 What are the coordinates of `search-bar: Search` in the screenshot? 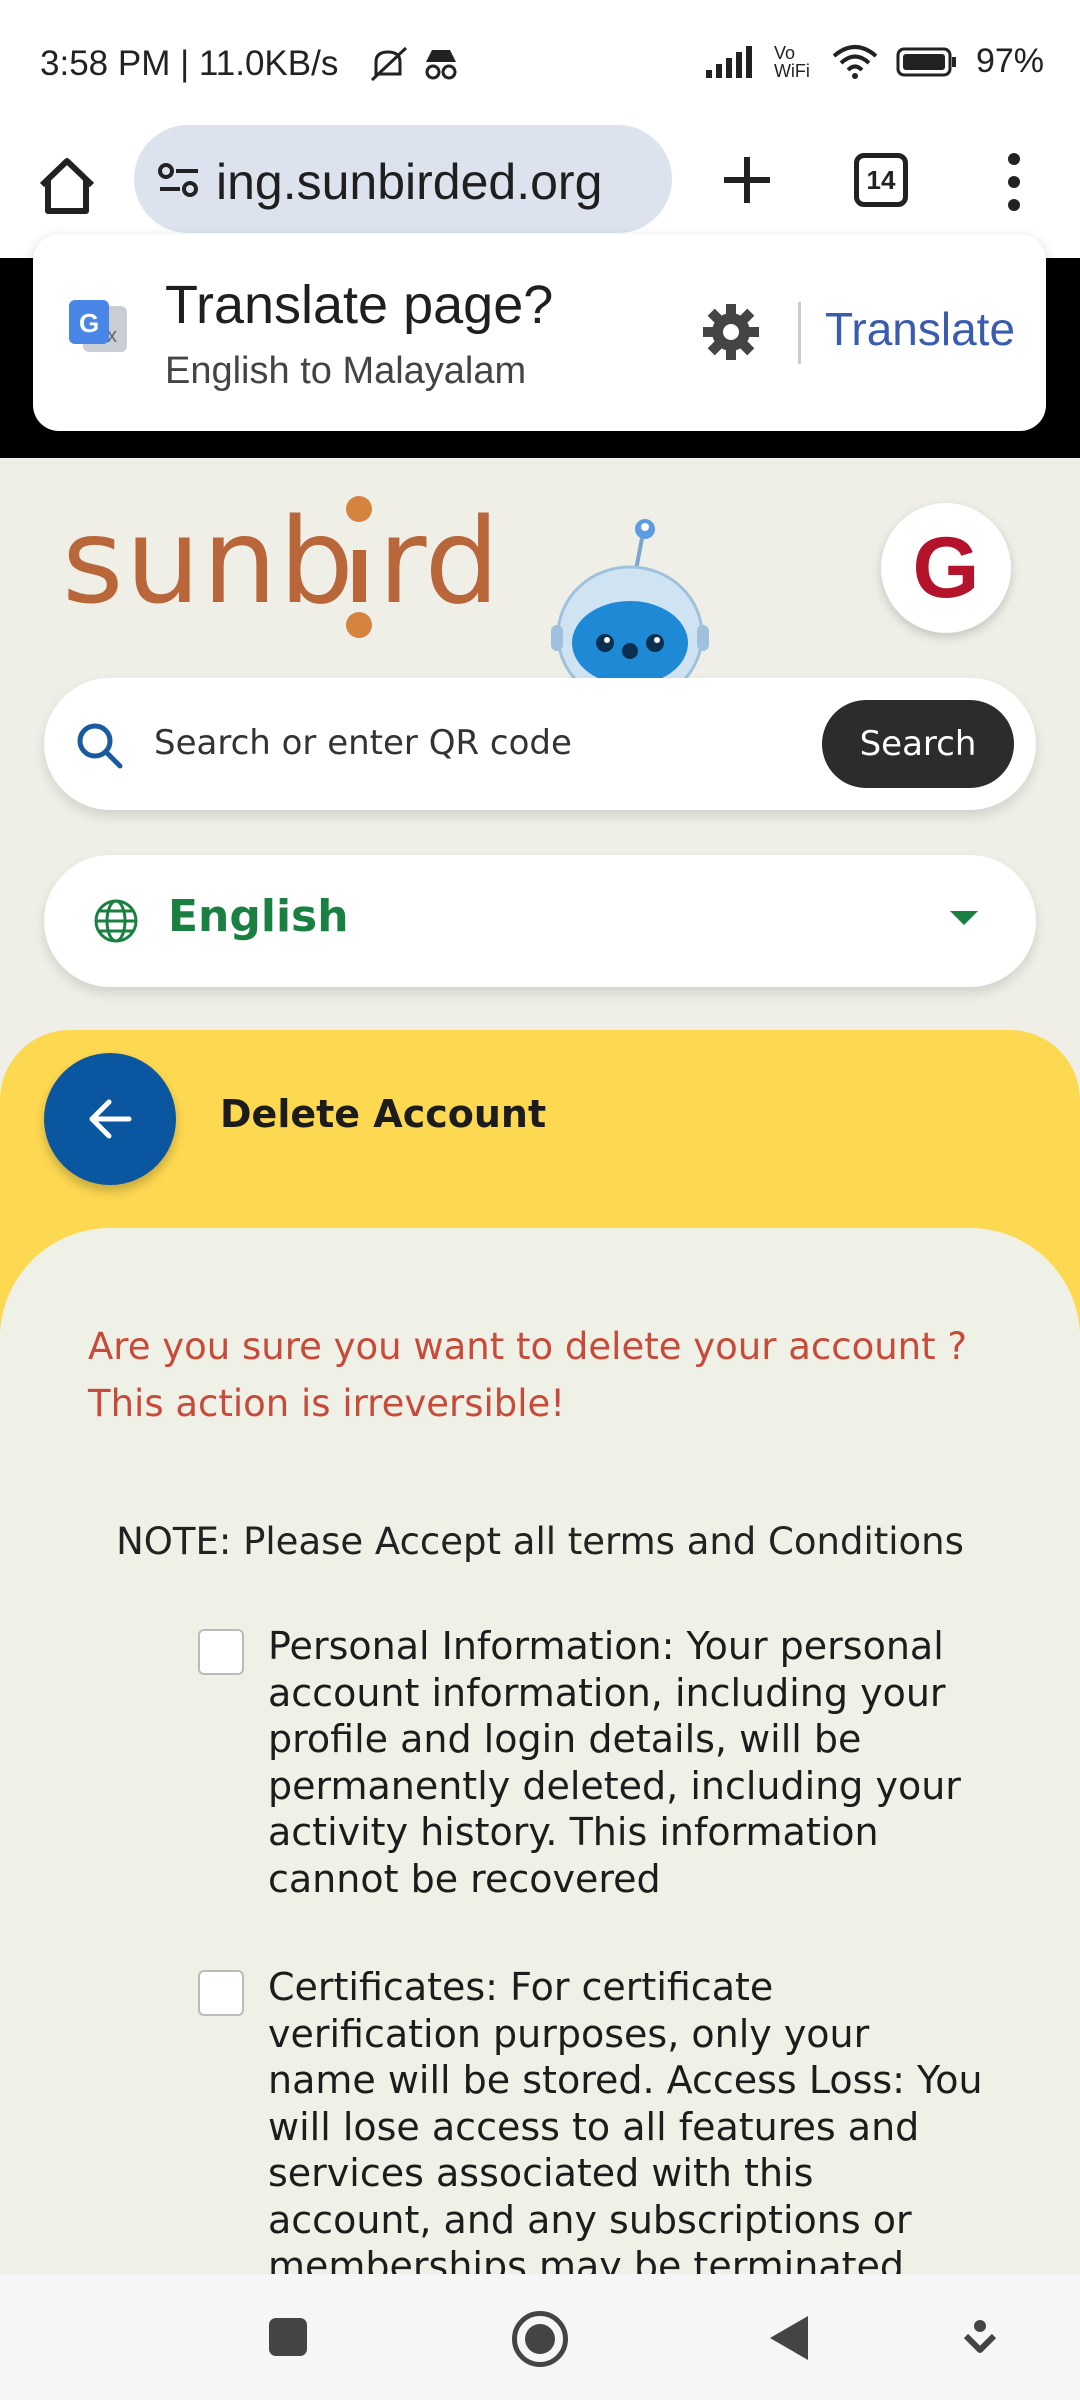 It's located at (540, 744).